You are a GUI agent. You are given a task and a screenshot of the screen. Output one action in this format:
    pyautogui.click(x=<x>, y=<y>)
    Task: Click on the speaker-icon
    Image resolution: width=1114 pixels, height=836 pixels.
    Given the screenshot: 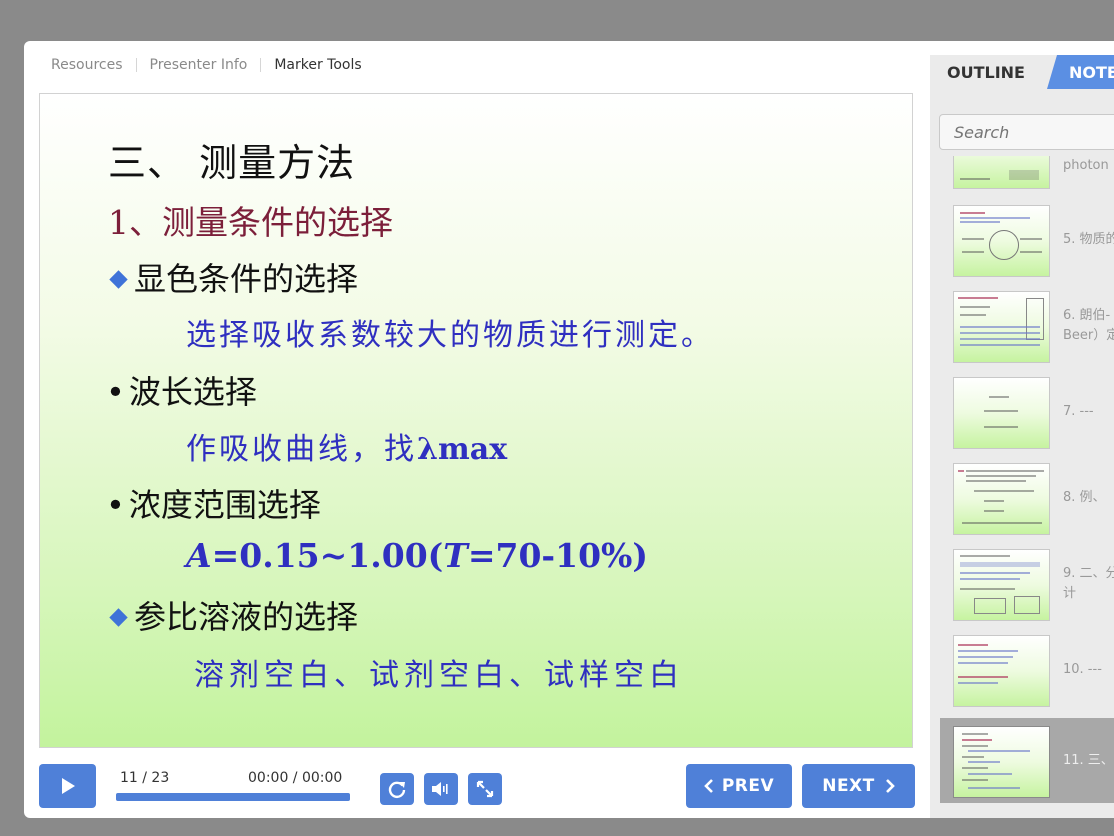 What is the action you would take?
    pyautogui.click(x=440, y=789)
    